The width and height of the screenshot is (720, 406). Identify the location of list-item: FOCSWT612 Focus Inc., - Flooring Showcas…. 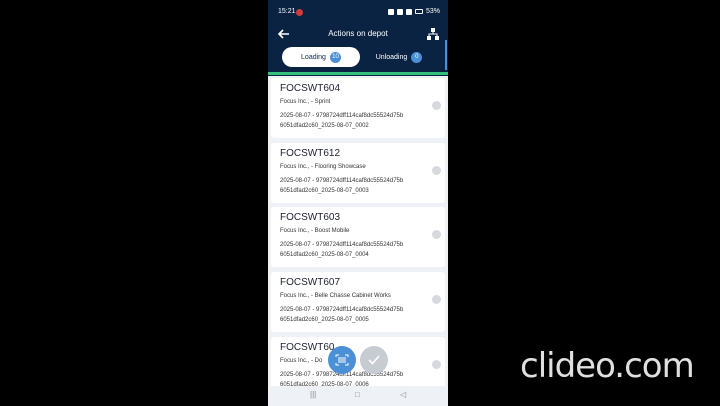
(358, 173).